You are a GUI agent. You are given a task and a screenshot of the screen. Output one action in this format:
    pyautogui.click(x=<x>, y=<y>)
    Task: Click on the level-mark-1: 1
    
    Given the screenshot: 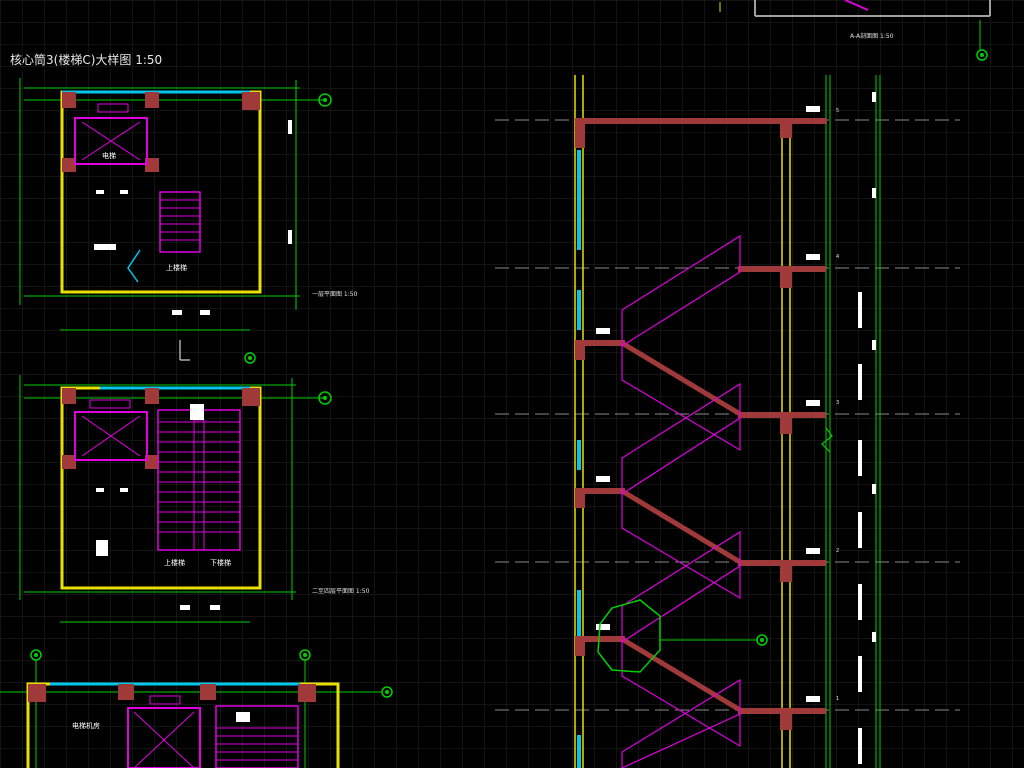 What is the action you would take?
    pyautogui.click(x=837, y=699)
    